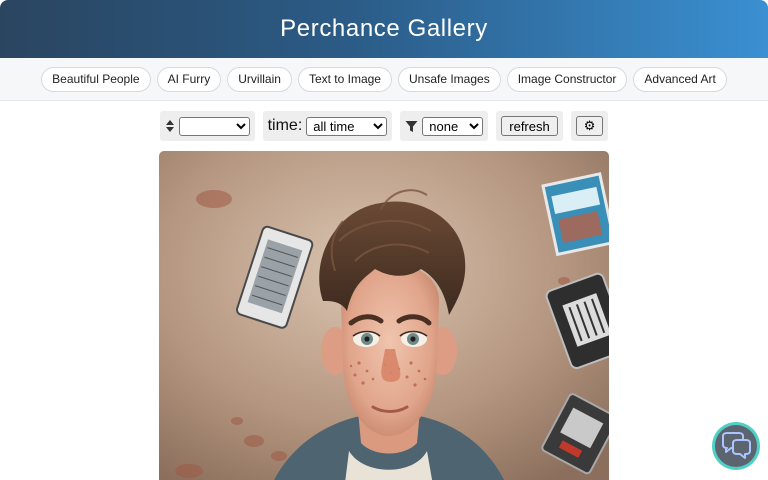 The image size is (768, 480). I want to click on gallery-controls: time: all time none refresh ⚙, so click(384, 126).